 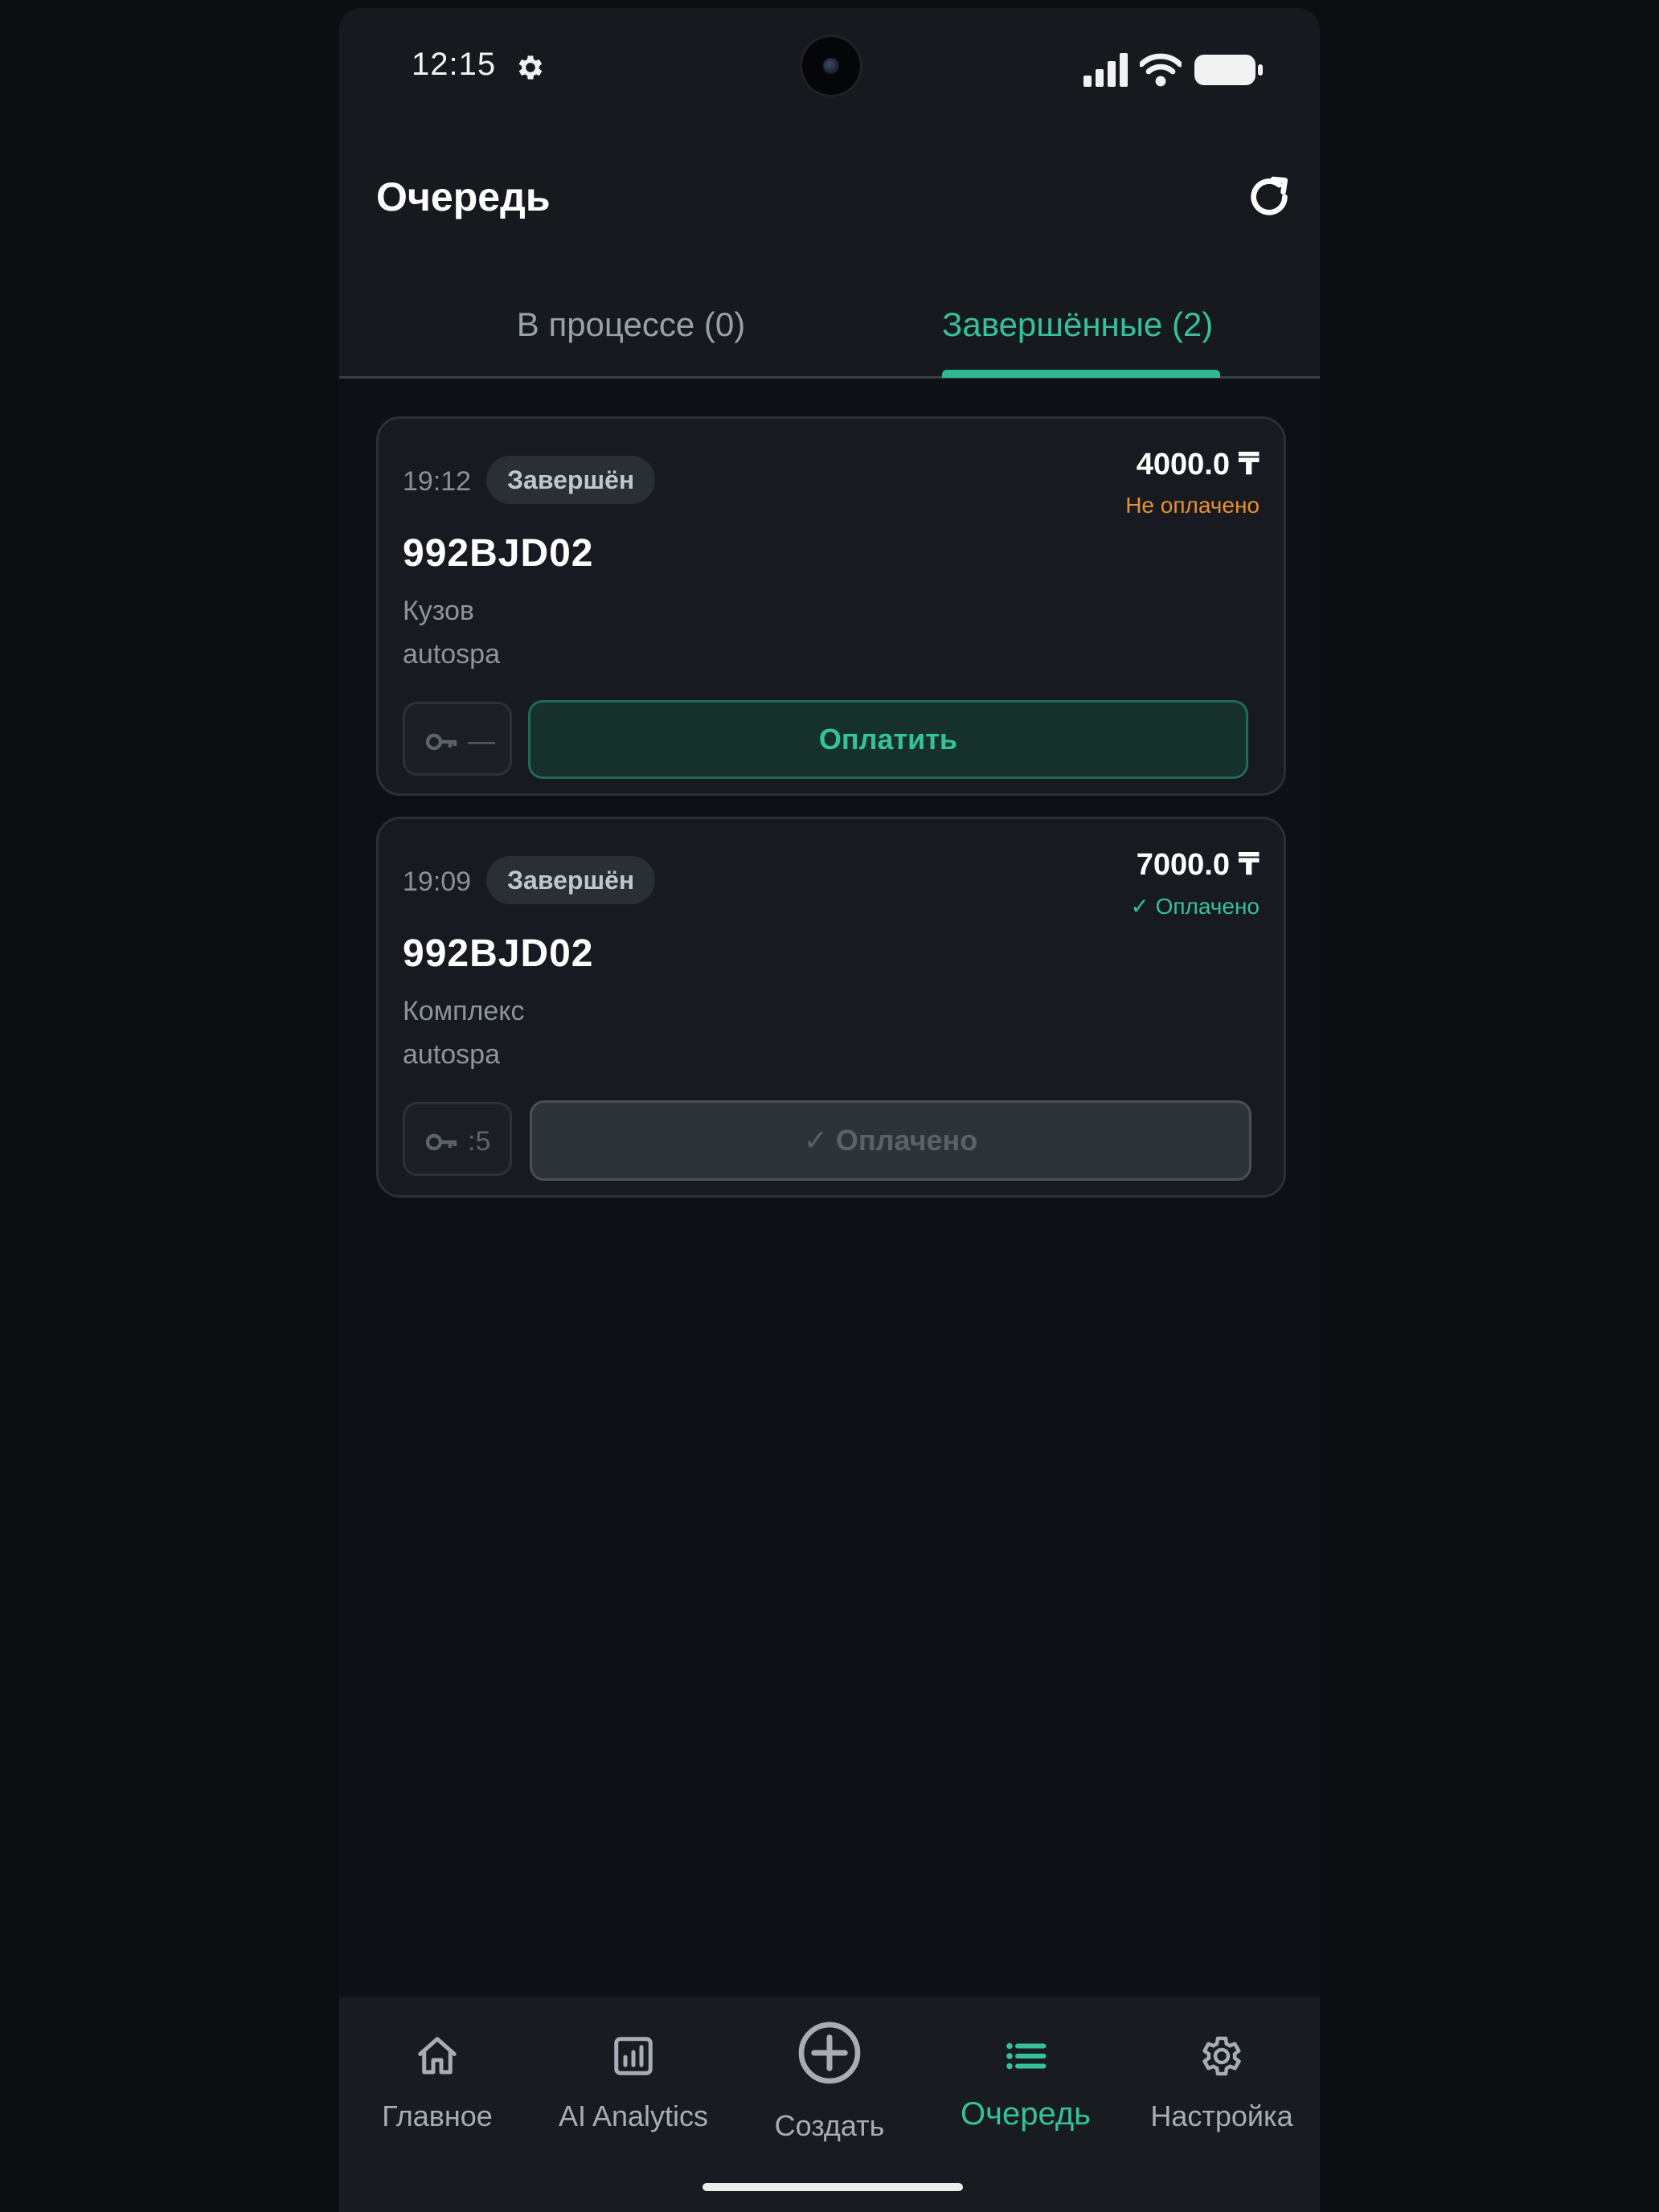 What do you see at coordinates (633, 2115) in the screenshot?
I see `nav-label: AI Analytics` at bounding box center [633, 2115].